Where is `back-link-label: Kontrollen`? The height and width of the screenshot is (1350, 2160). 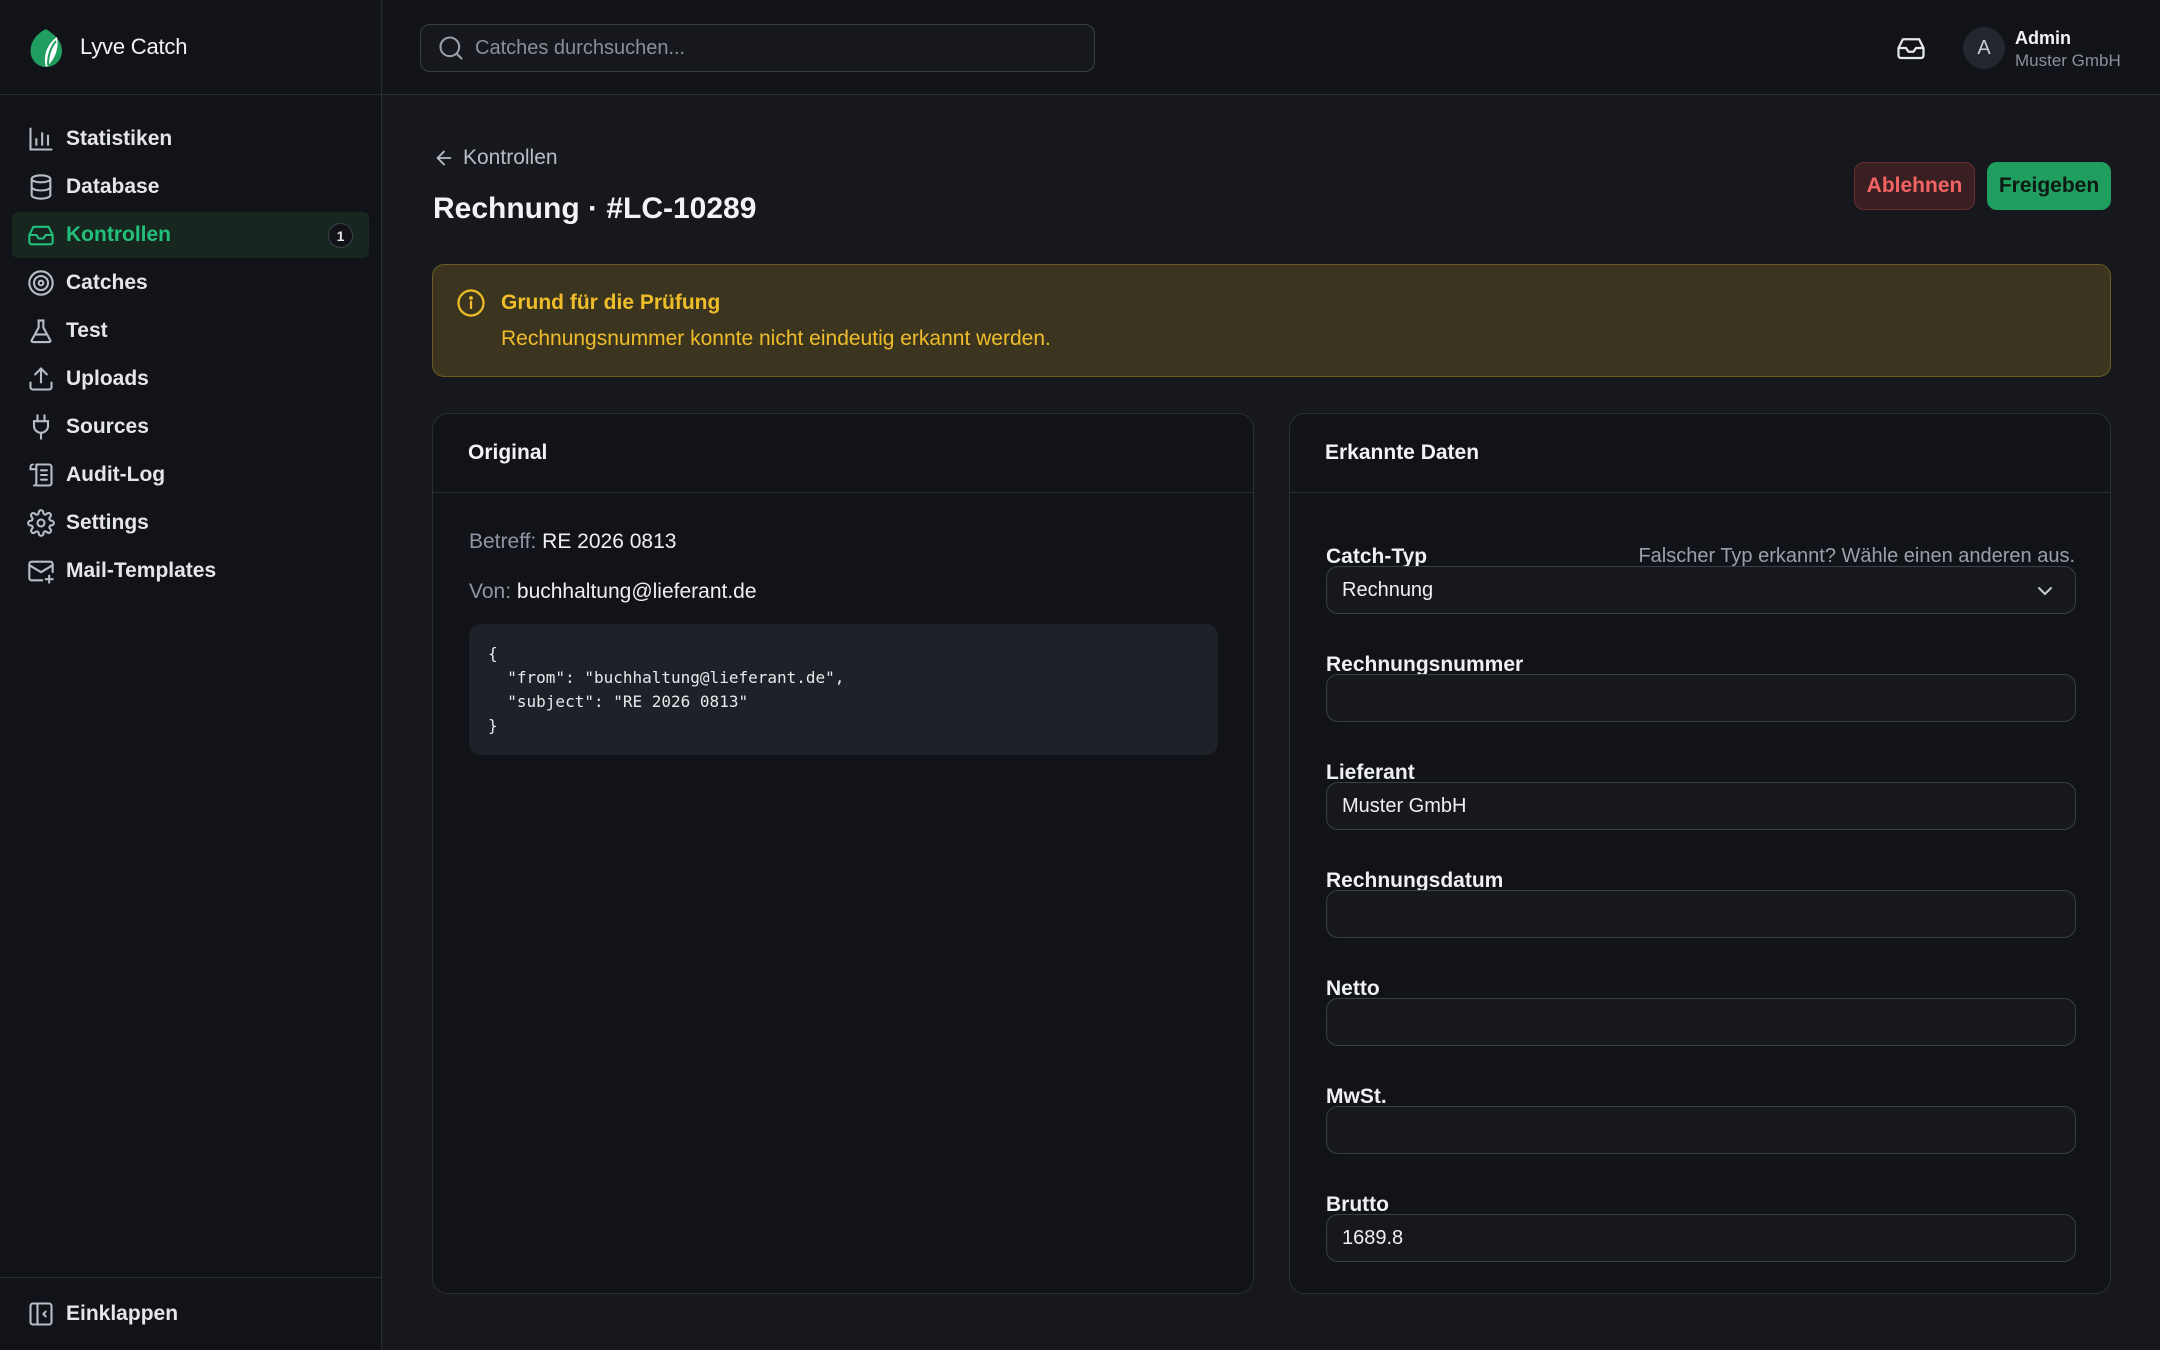
back-link-label: Kontrollen is located at coordinates (510, 157).